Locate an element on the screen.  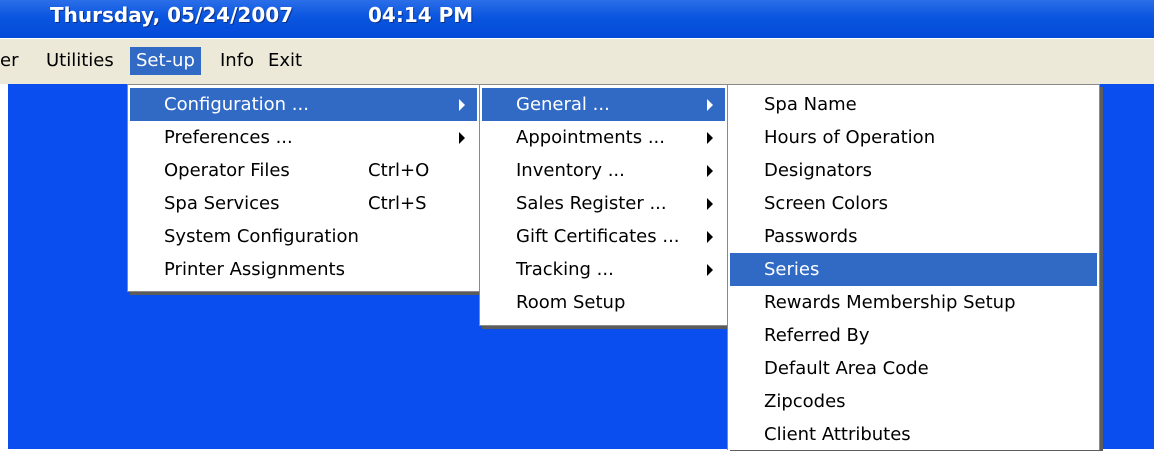
menu-item-printer-assignments: Printer Assignments is located at coordinates (303, 269).